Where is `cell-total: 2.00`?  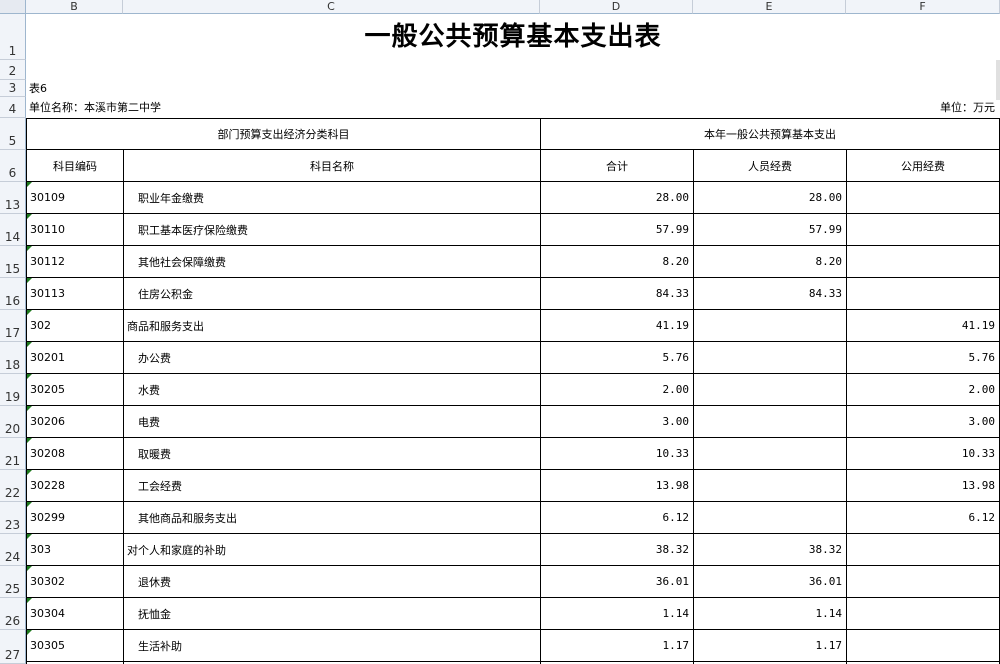 cell-total: 2.00 is located at coordinates (617, 389).